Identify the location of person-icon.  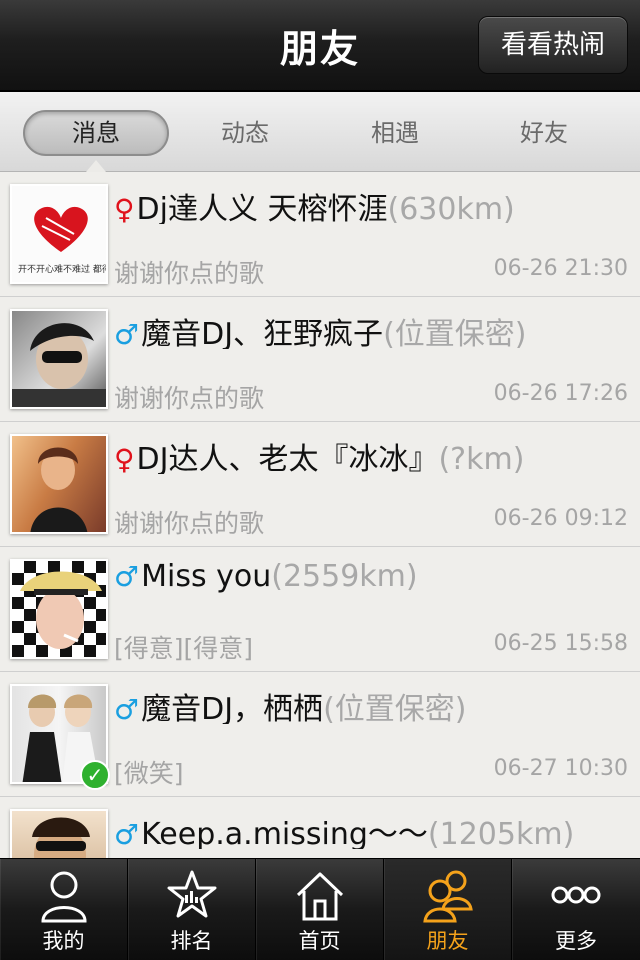
(64, 897).